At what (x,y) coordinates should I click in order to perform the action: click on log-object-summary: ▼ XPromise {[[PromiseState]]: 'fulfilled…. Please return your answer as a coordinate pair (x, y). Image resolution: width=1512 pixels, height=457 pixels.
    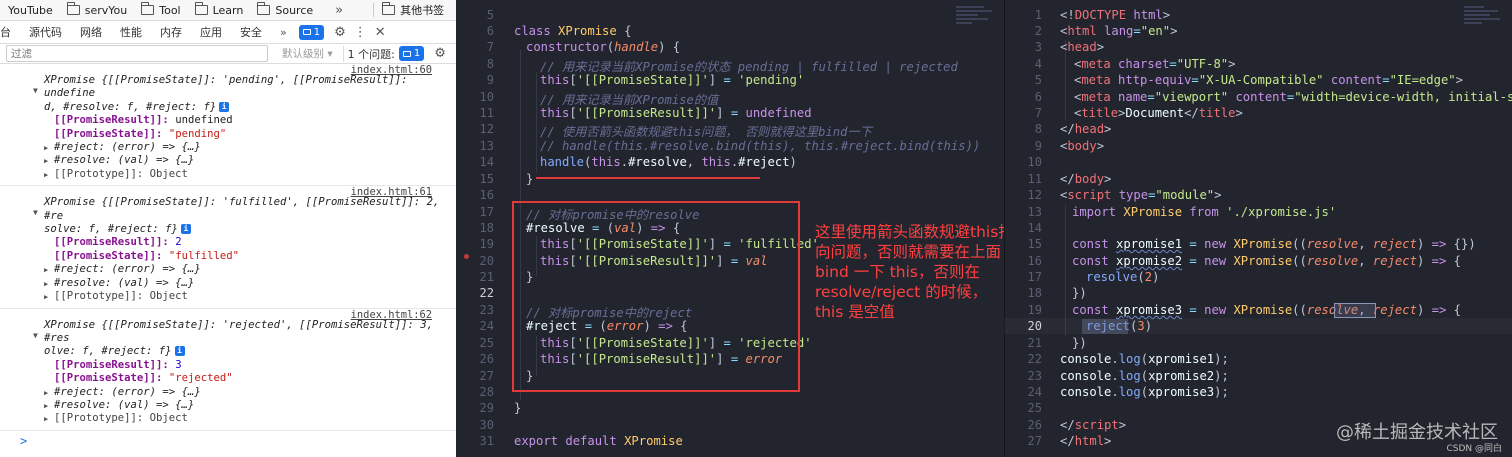
    Looking at the image, I should click on (240, 211).